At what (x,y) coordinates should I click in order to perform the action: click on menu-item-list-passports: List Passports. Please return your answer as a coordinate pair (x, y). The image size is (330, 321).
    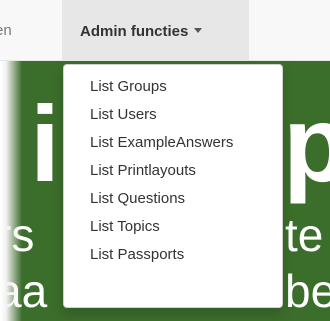
    Looking at the image, I should click on (173, 258).